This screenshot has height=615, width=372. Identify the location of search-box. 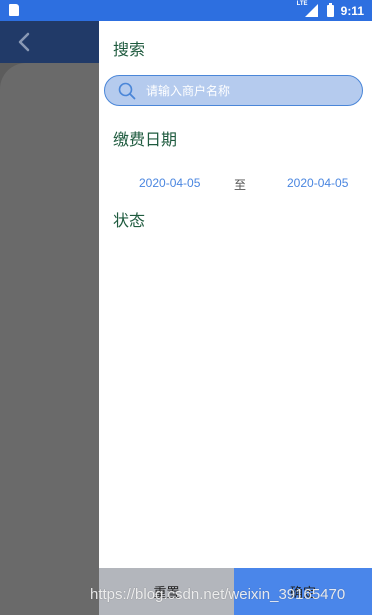
(233, 90).